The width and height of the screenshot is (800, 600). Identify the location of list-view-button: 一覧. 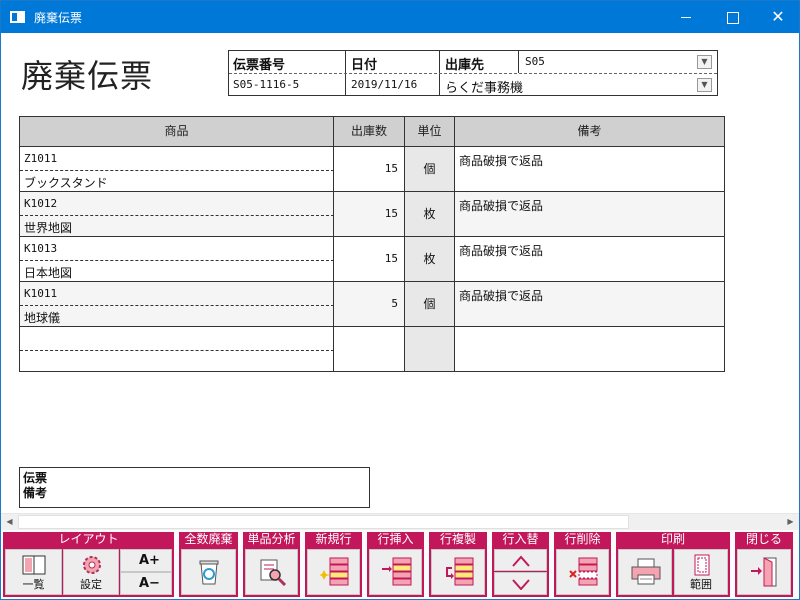
(33, 572).